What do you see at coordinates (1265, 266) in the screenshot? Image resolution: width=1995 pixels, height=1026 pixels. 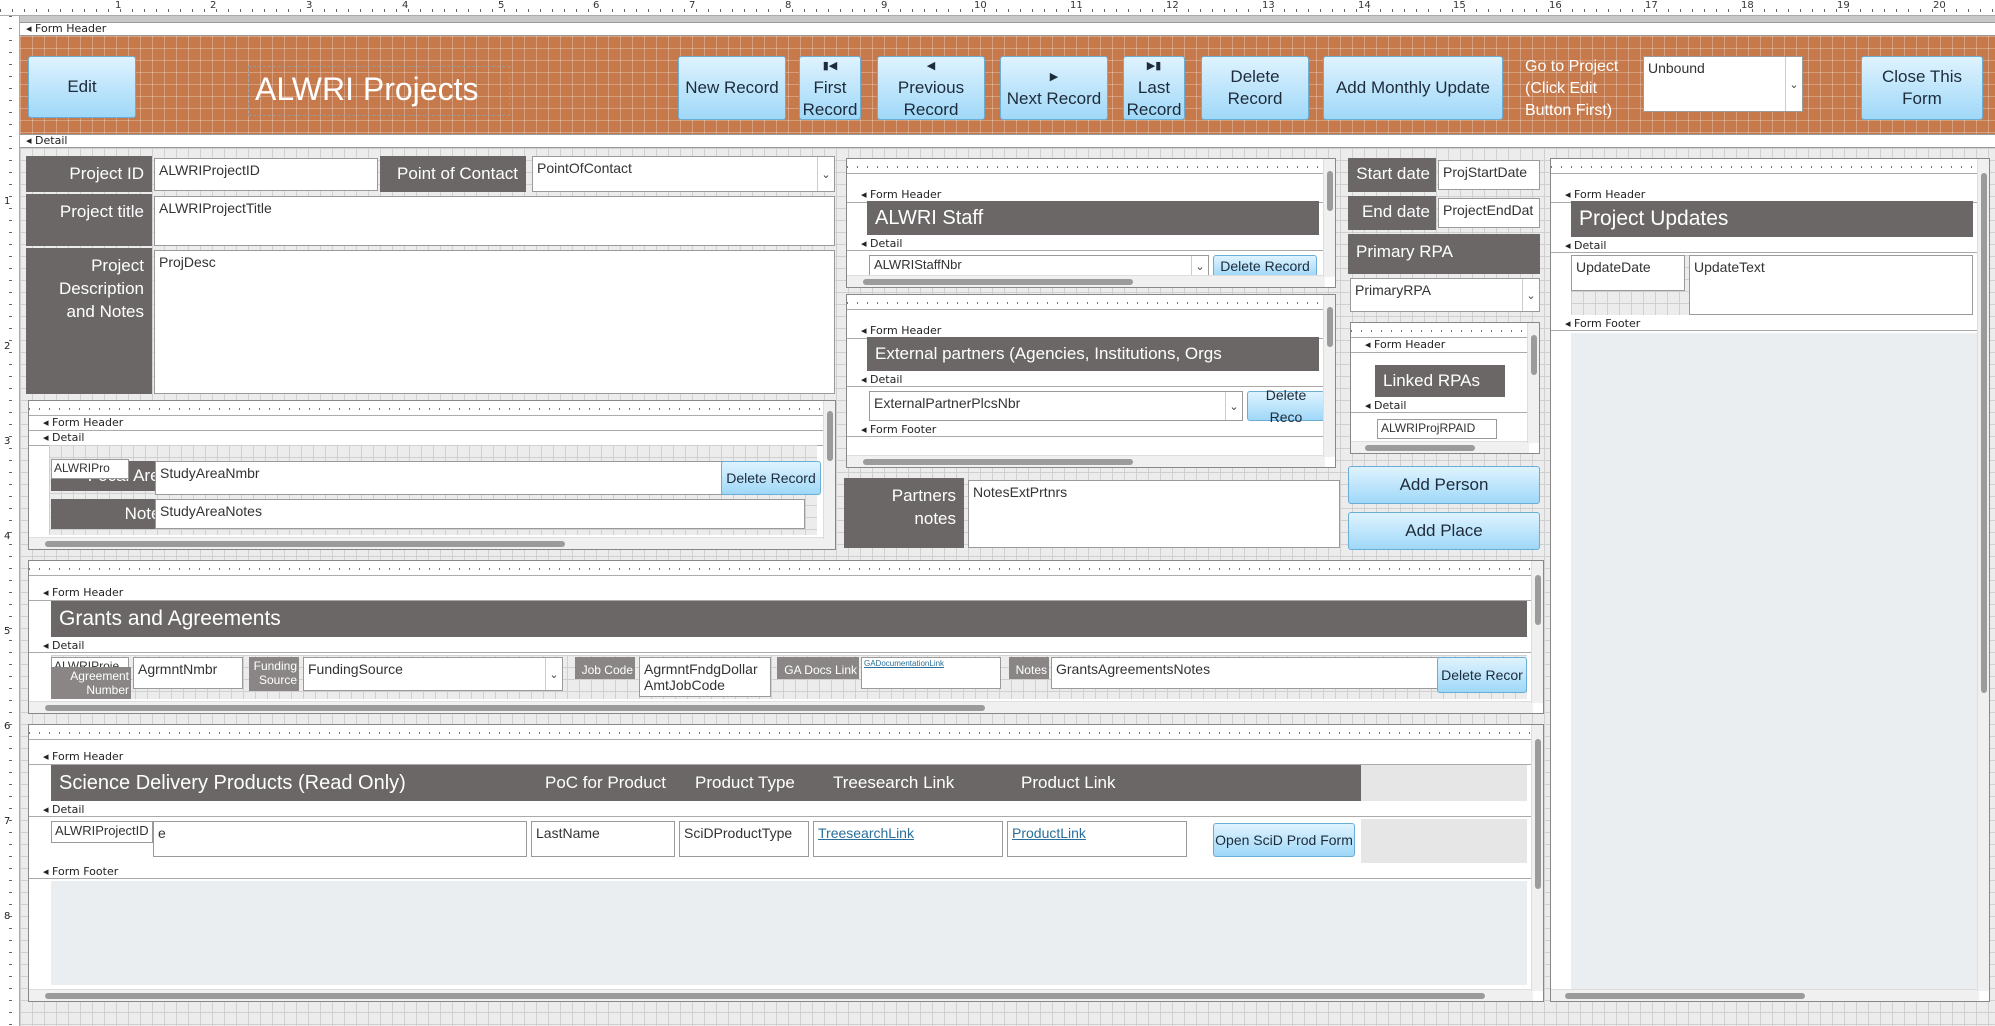 I see `staff-delete-button: Delete Record` at bounding box center [1265, 266].